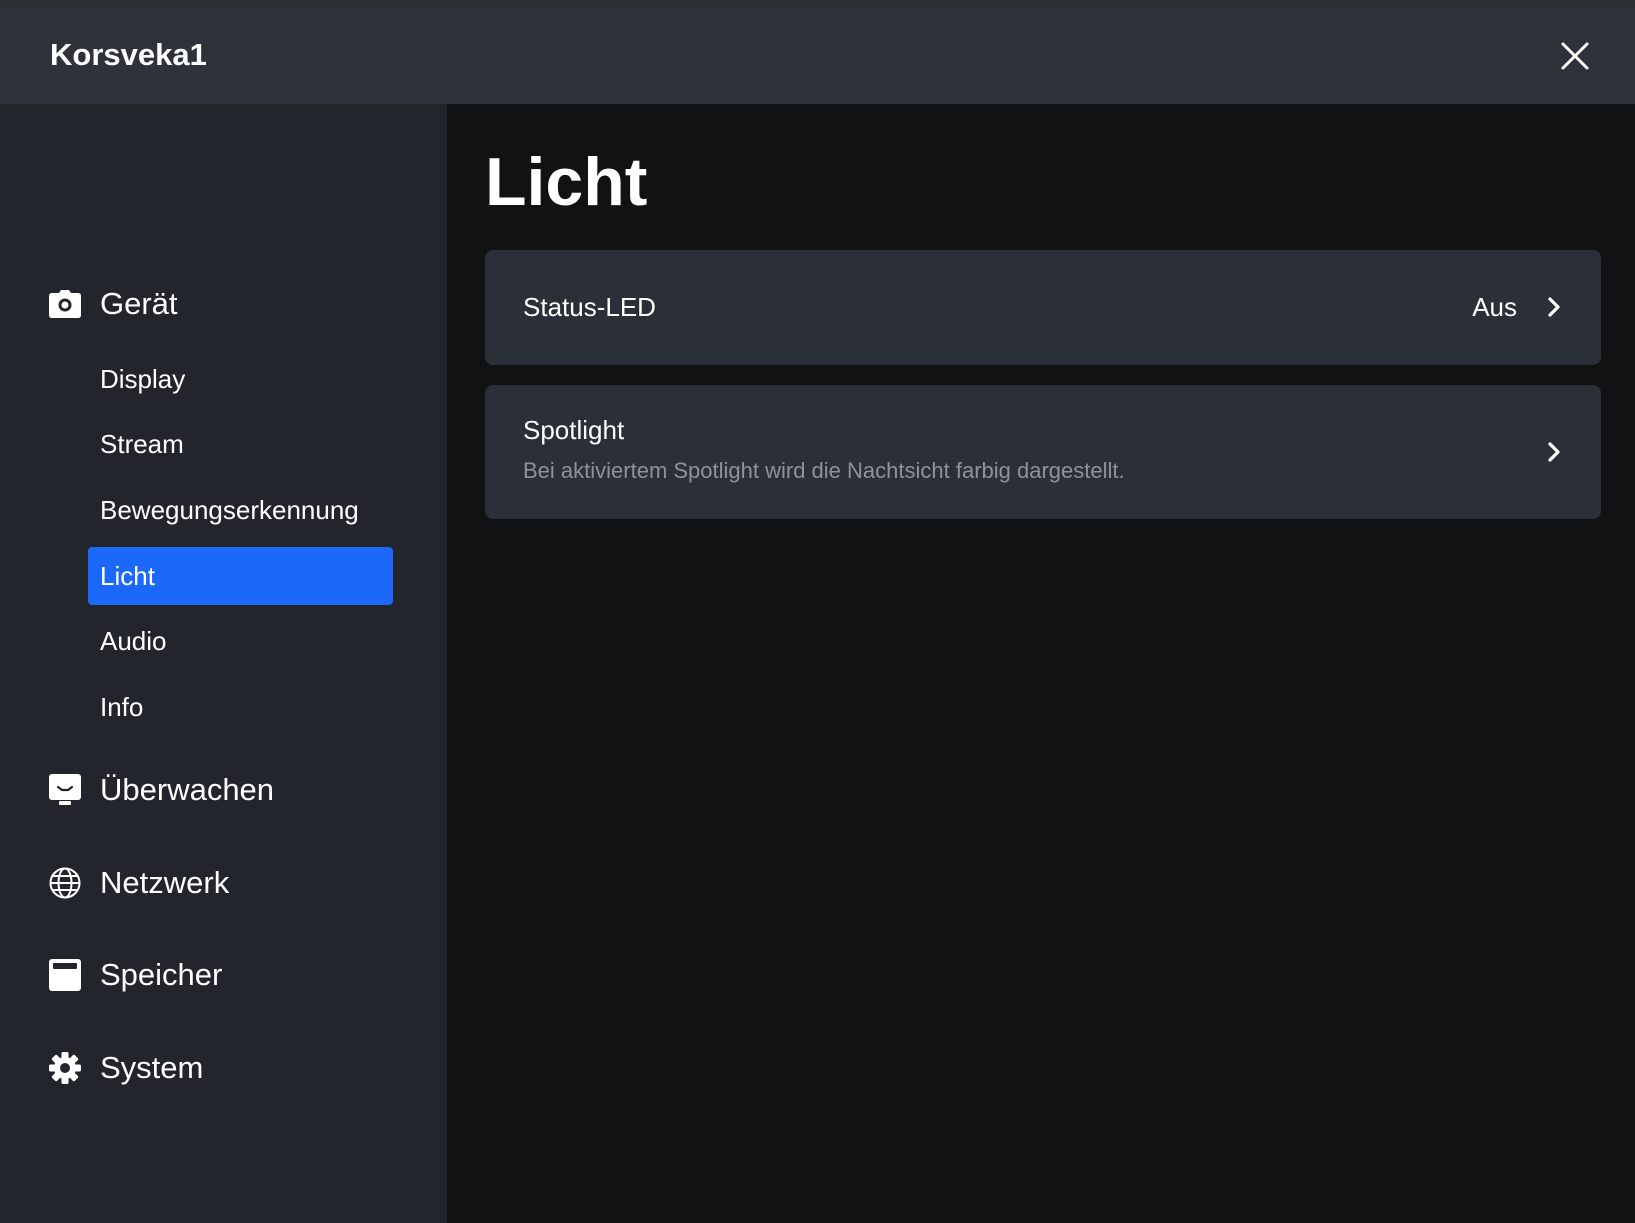  Describe the element at coordinates (240, 379) in the screenshot. I see `sidebar-item-display: Display` at that location.